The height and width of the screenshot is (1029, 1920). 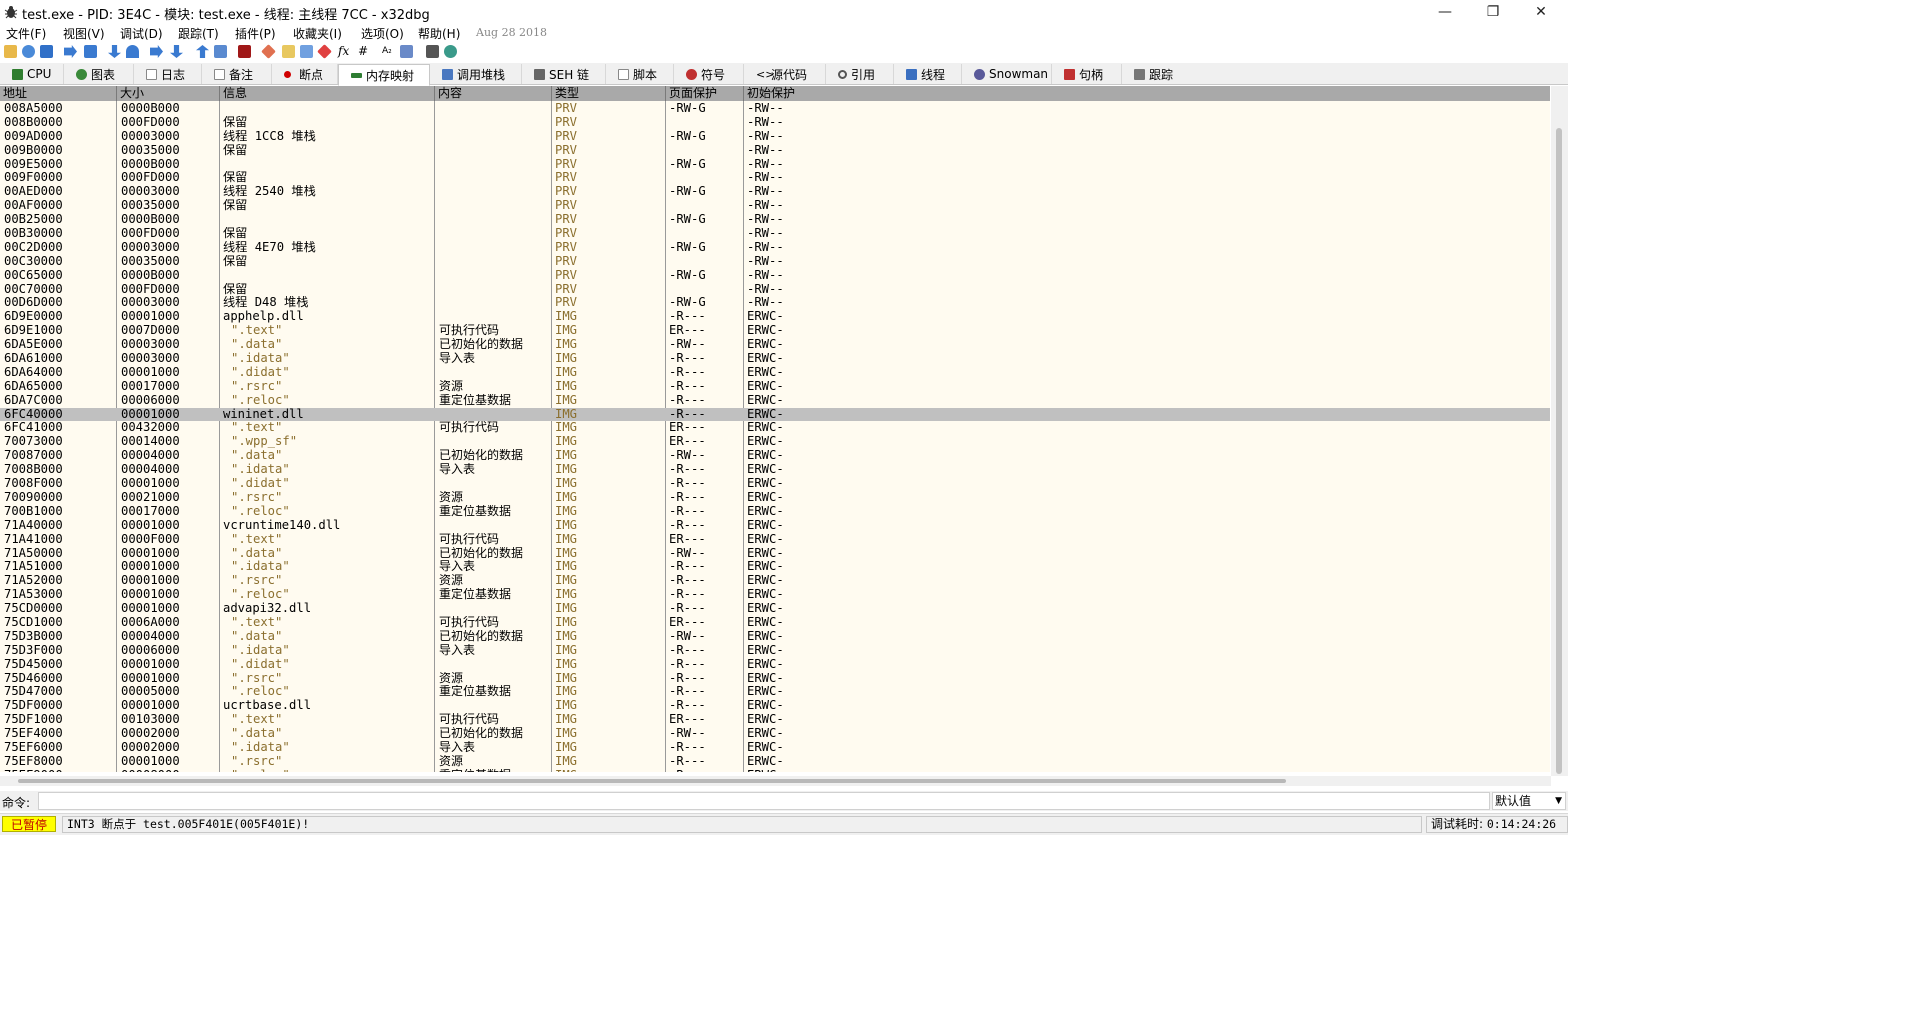 I want to click on strings-icon: A₂, so click(x=388, y=51).